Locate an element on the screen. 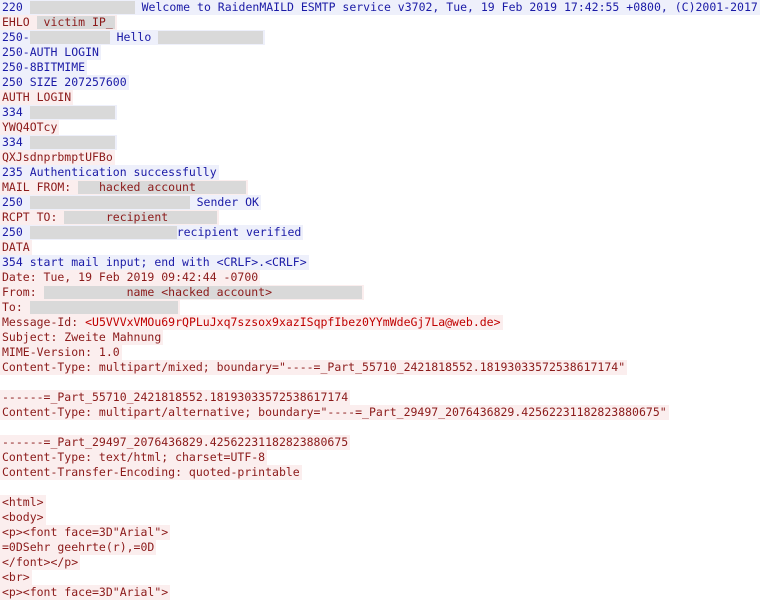 Image resolution: width=779 pixels, height=601 pixels. line-text: 250- is located at coordinates (16, 37).